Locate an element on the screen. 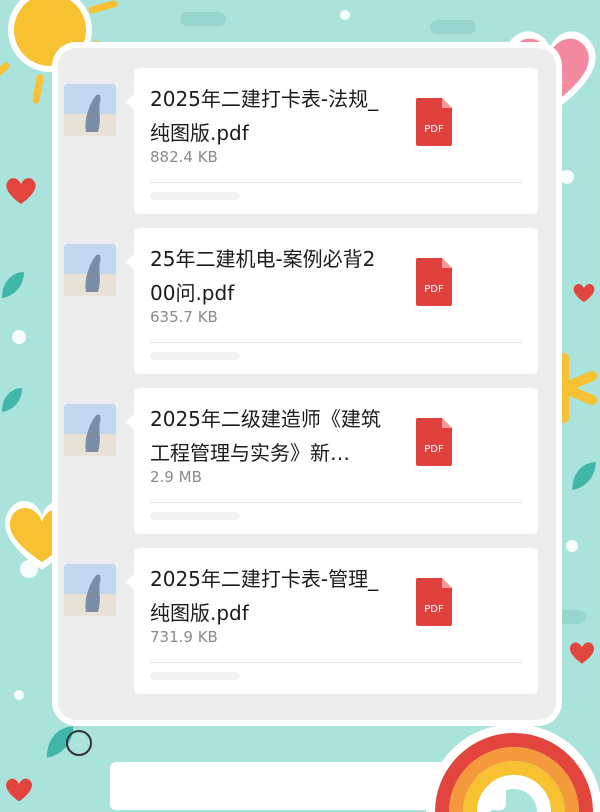 The height and width of the screenshot is (812, 600). file-name: 2025年二建打卡表-管理_纯图版.pdf is located at coordinates (264, 596).